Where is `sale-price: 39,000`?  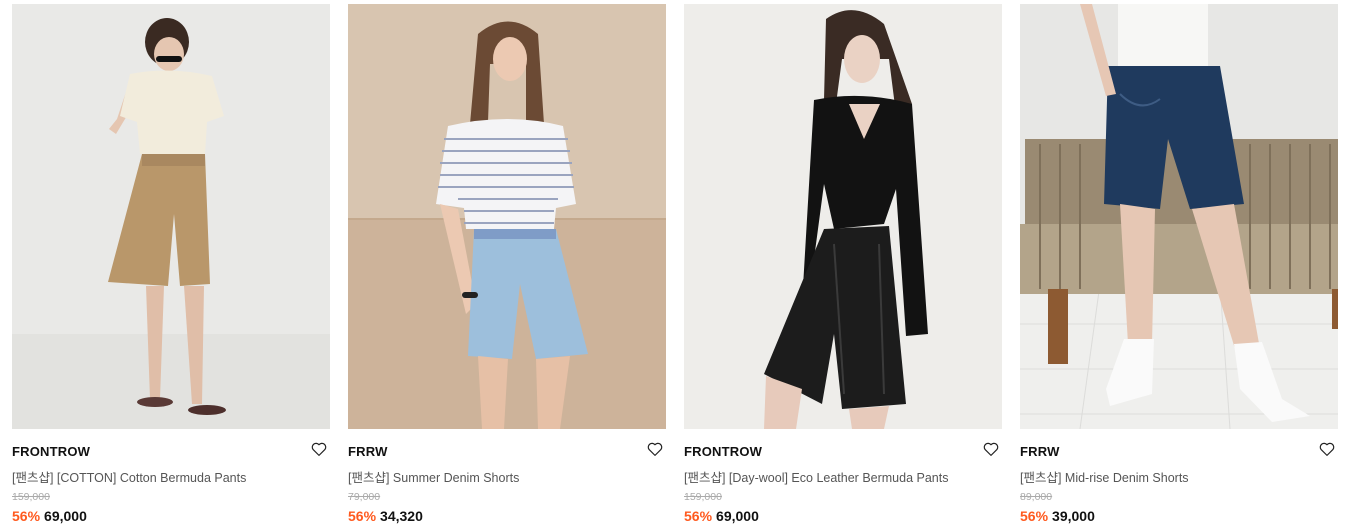 sale-price: 39,000 is located at coordinates (1073, 516).